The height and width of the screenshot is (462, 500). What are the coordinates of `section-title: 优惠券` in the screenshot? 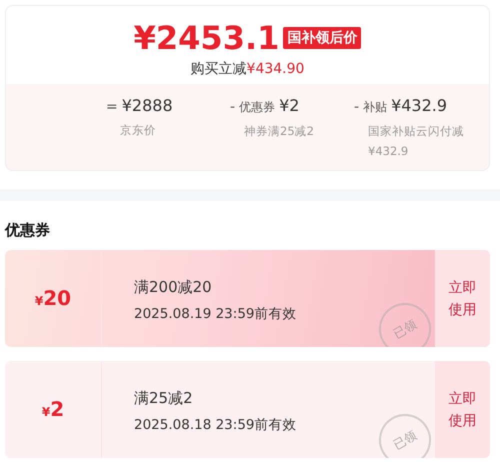 It's located at (27, 230).